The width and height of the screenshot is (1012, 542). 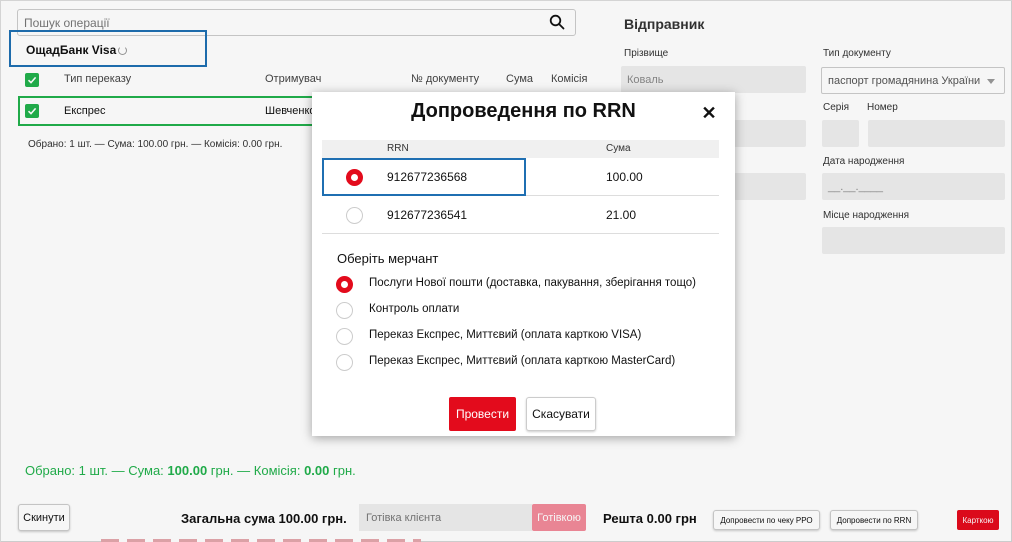 What do you see at coordinates (836, 107) in the screenshot?
I see `series-label: Серія` at bounding box center [836, 107].